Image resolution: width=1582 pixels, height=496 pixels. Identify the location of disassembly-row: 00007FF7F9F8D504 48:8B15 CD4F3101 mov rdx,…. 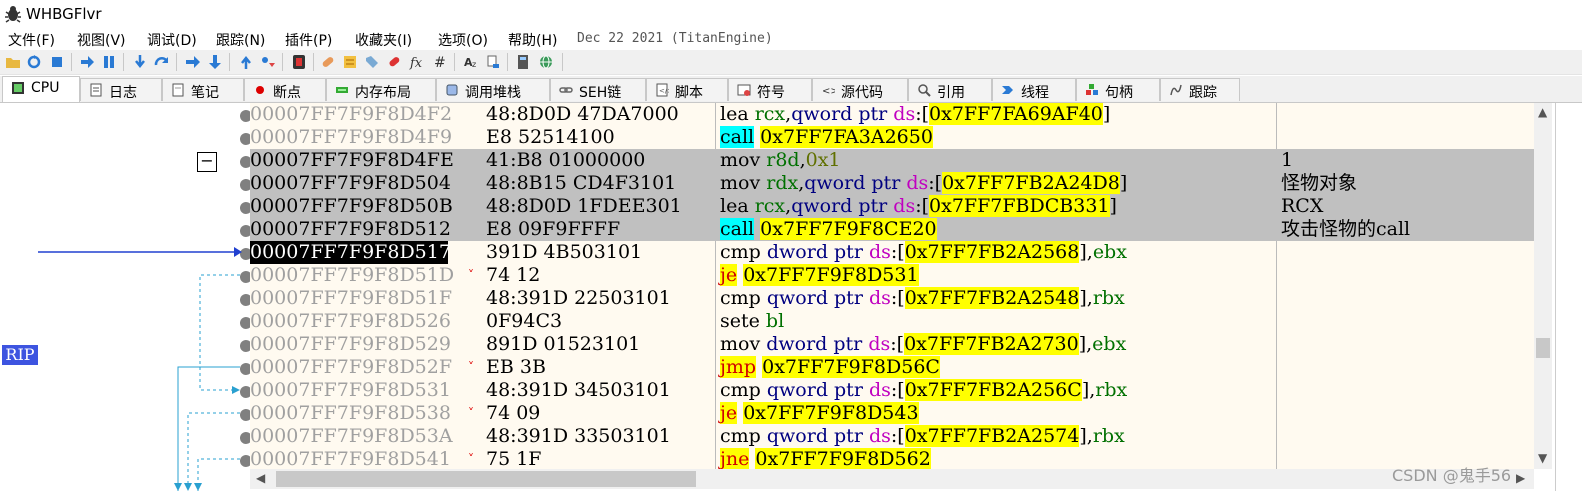
(892, 183).